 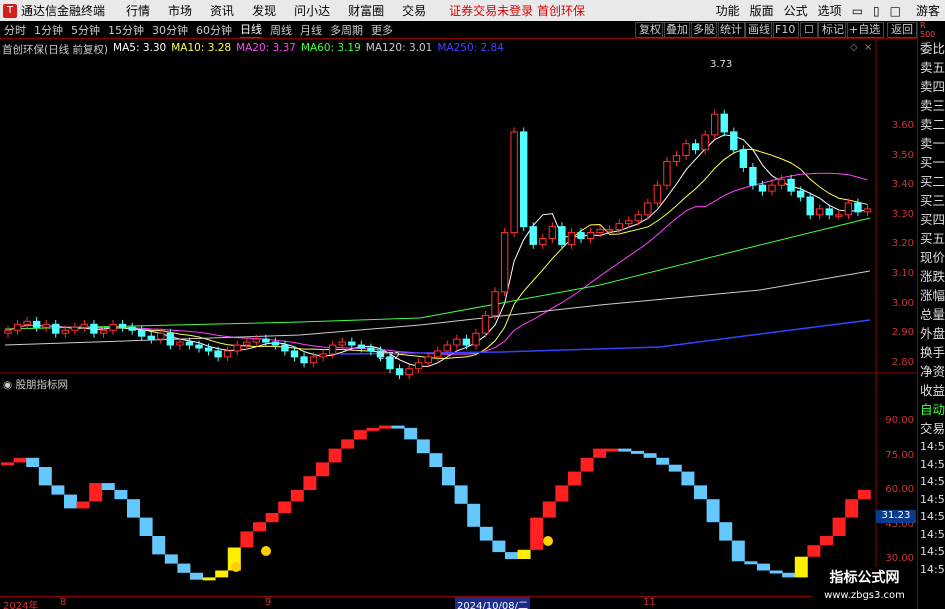 What do you see at coordinates (899, 489) in the screenshot?
I see `indicator-tick: 60.00` at bounding box center [899, 489].